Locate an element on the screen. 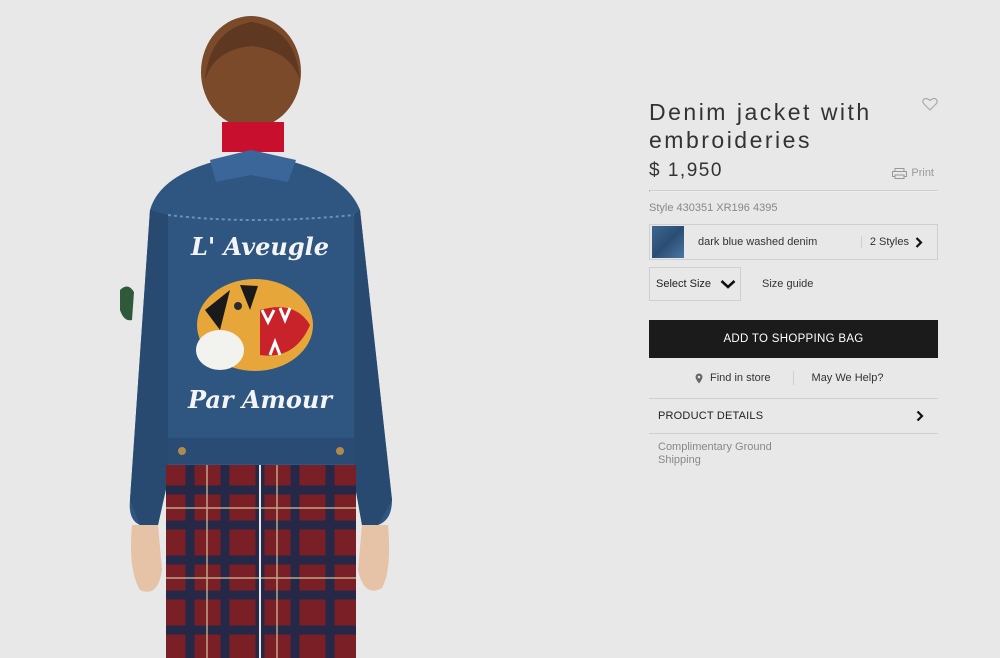  printer-icon is located at coordinates (900, 173).